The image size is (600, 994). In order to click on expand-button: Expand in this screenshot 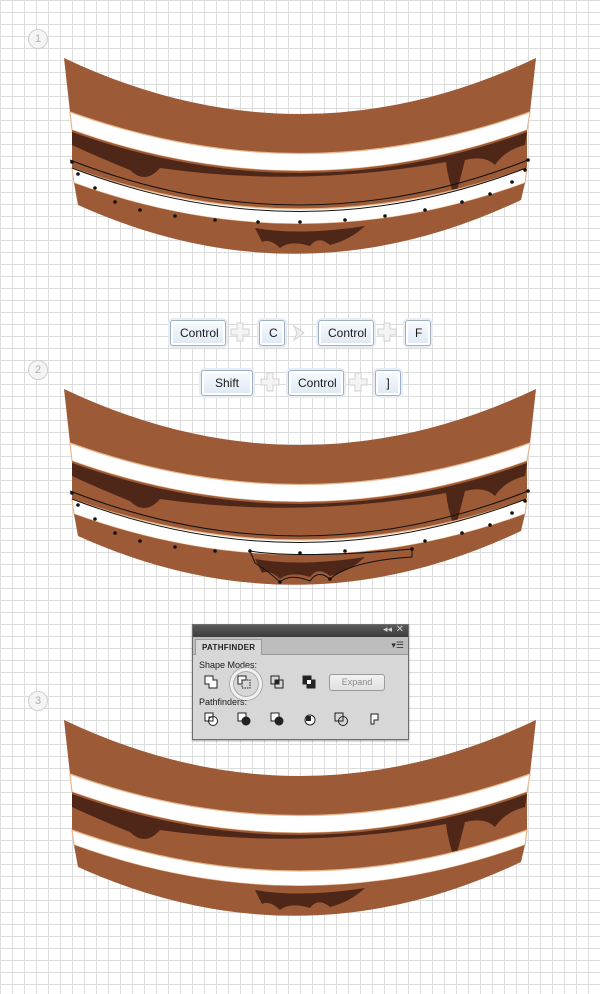, I will do `click(357, 682)`.